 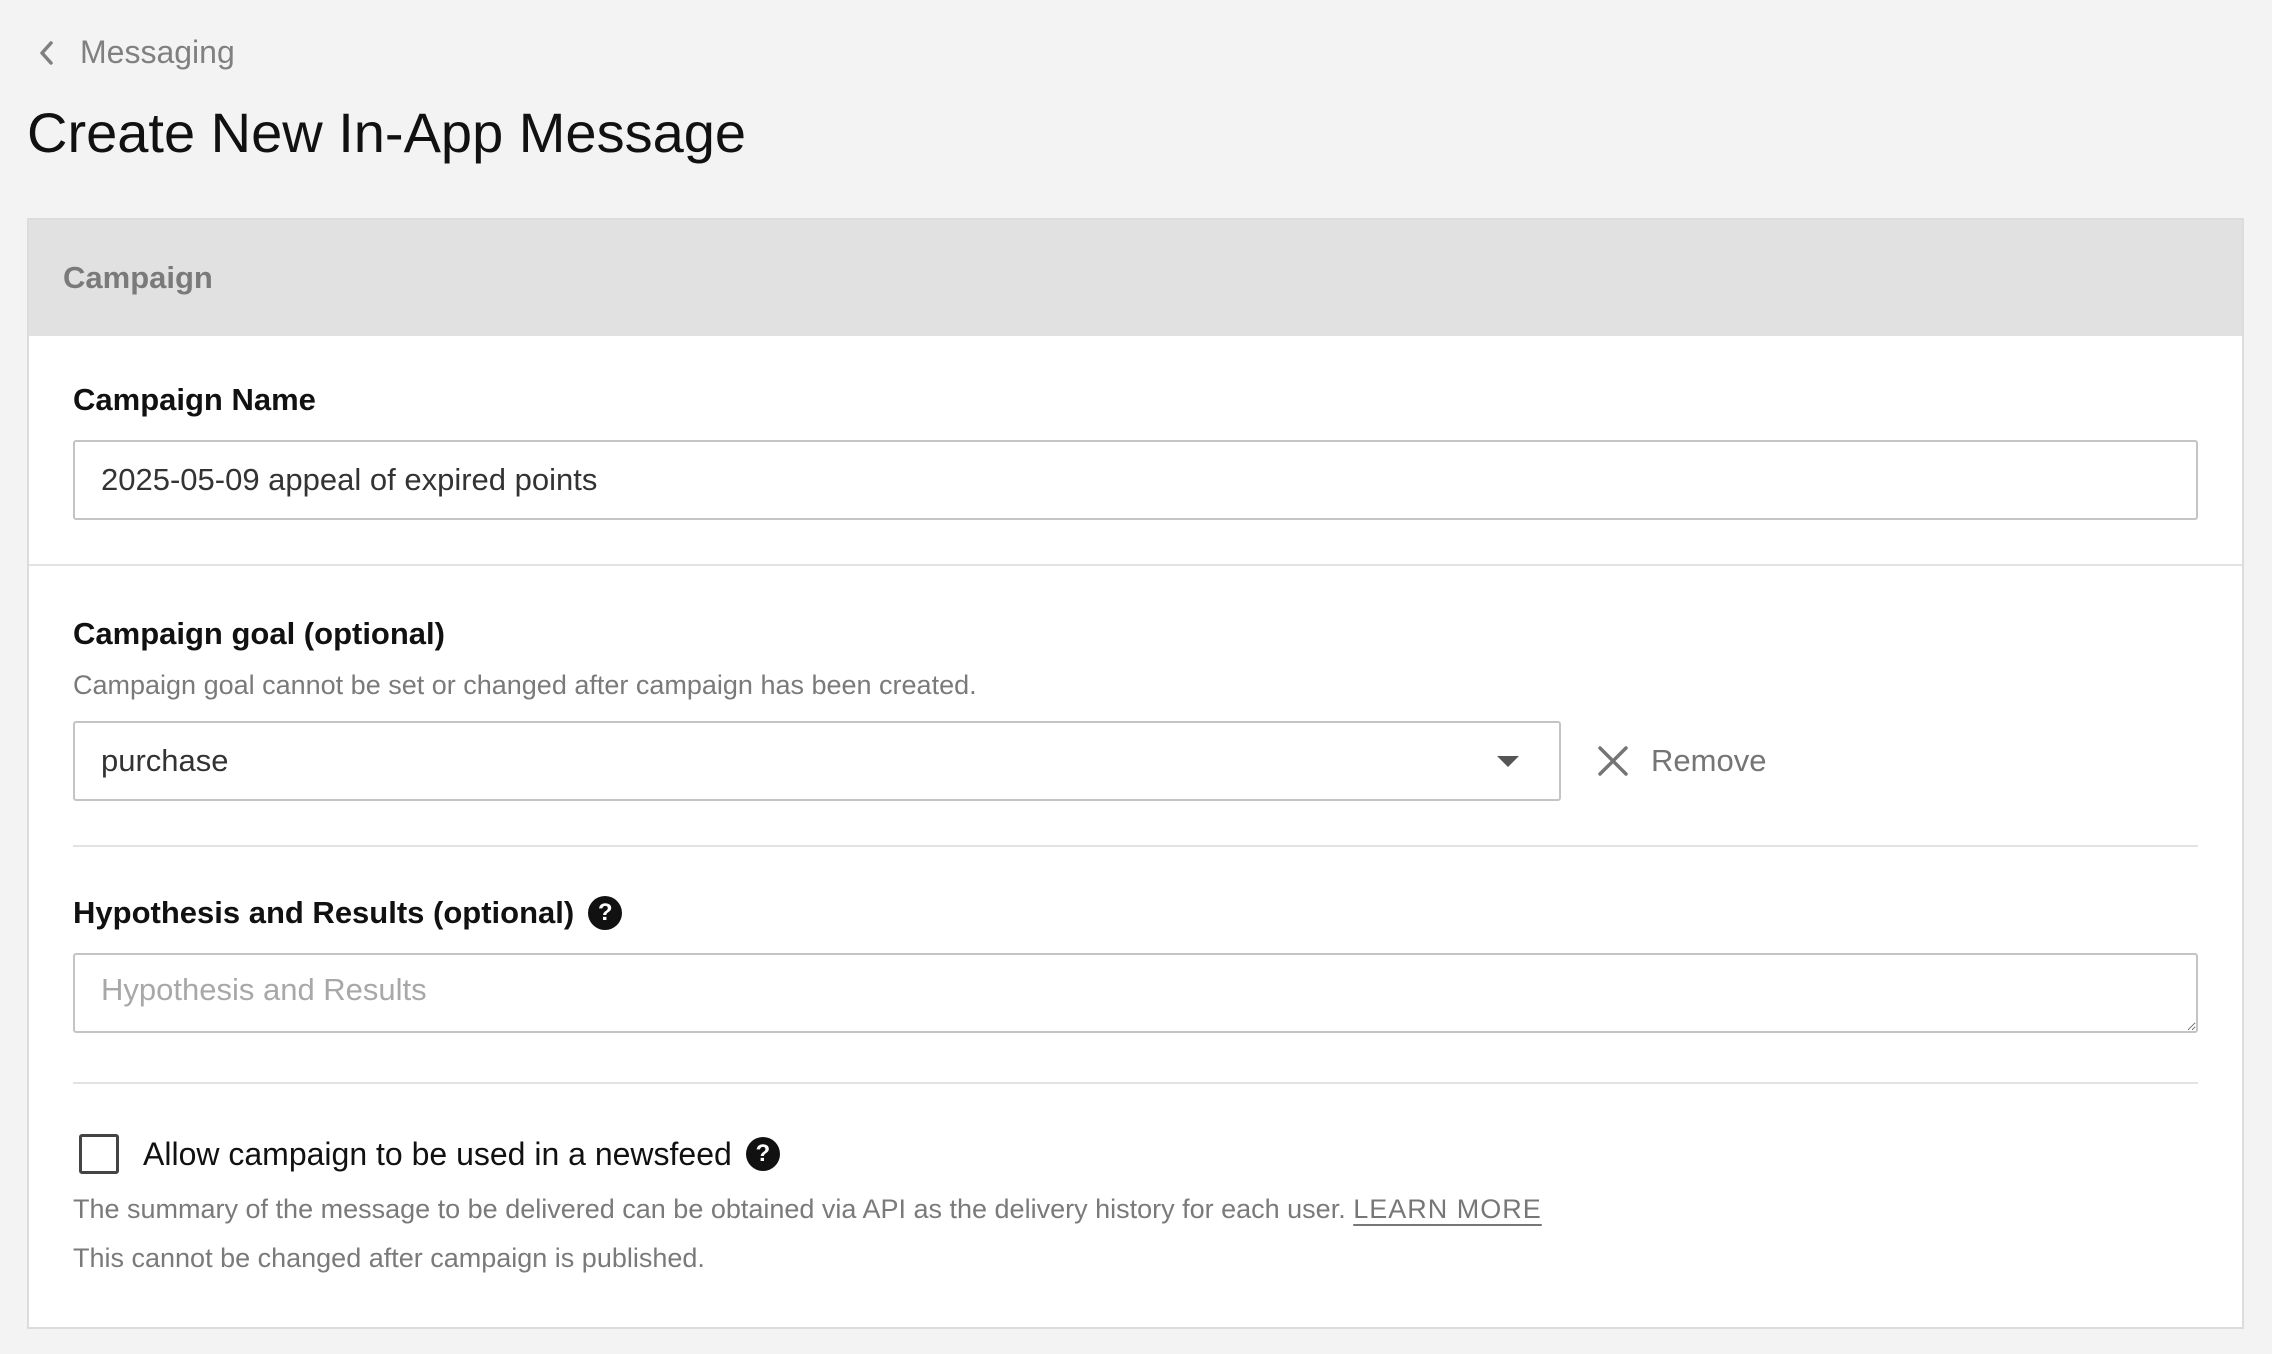 I want to click on remove-goal-button: Remove, so click(x=1681, y=761).